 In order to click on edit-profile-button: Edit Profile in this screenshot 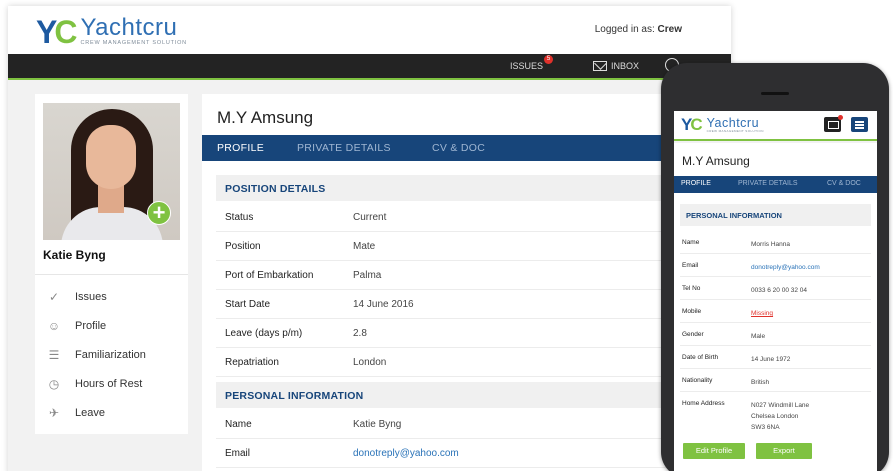, I will do `click(714, 451)`.